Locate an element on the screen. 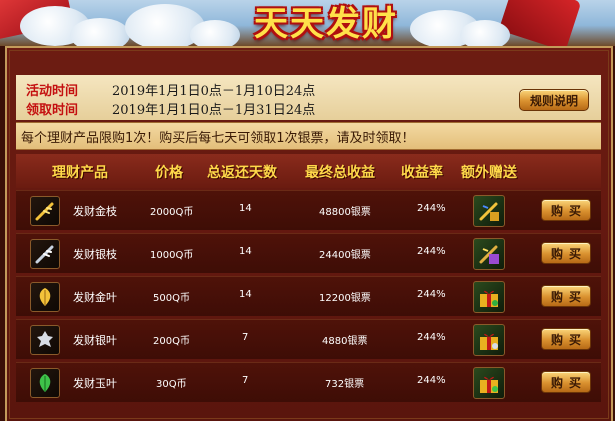 This screenshot has width=615, height=421. product-total: 732银票 is located at coordinates (345, 384).